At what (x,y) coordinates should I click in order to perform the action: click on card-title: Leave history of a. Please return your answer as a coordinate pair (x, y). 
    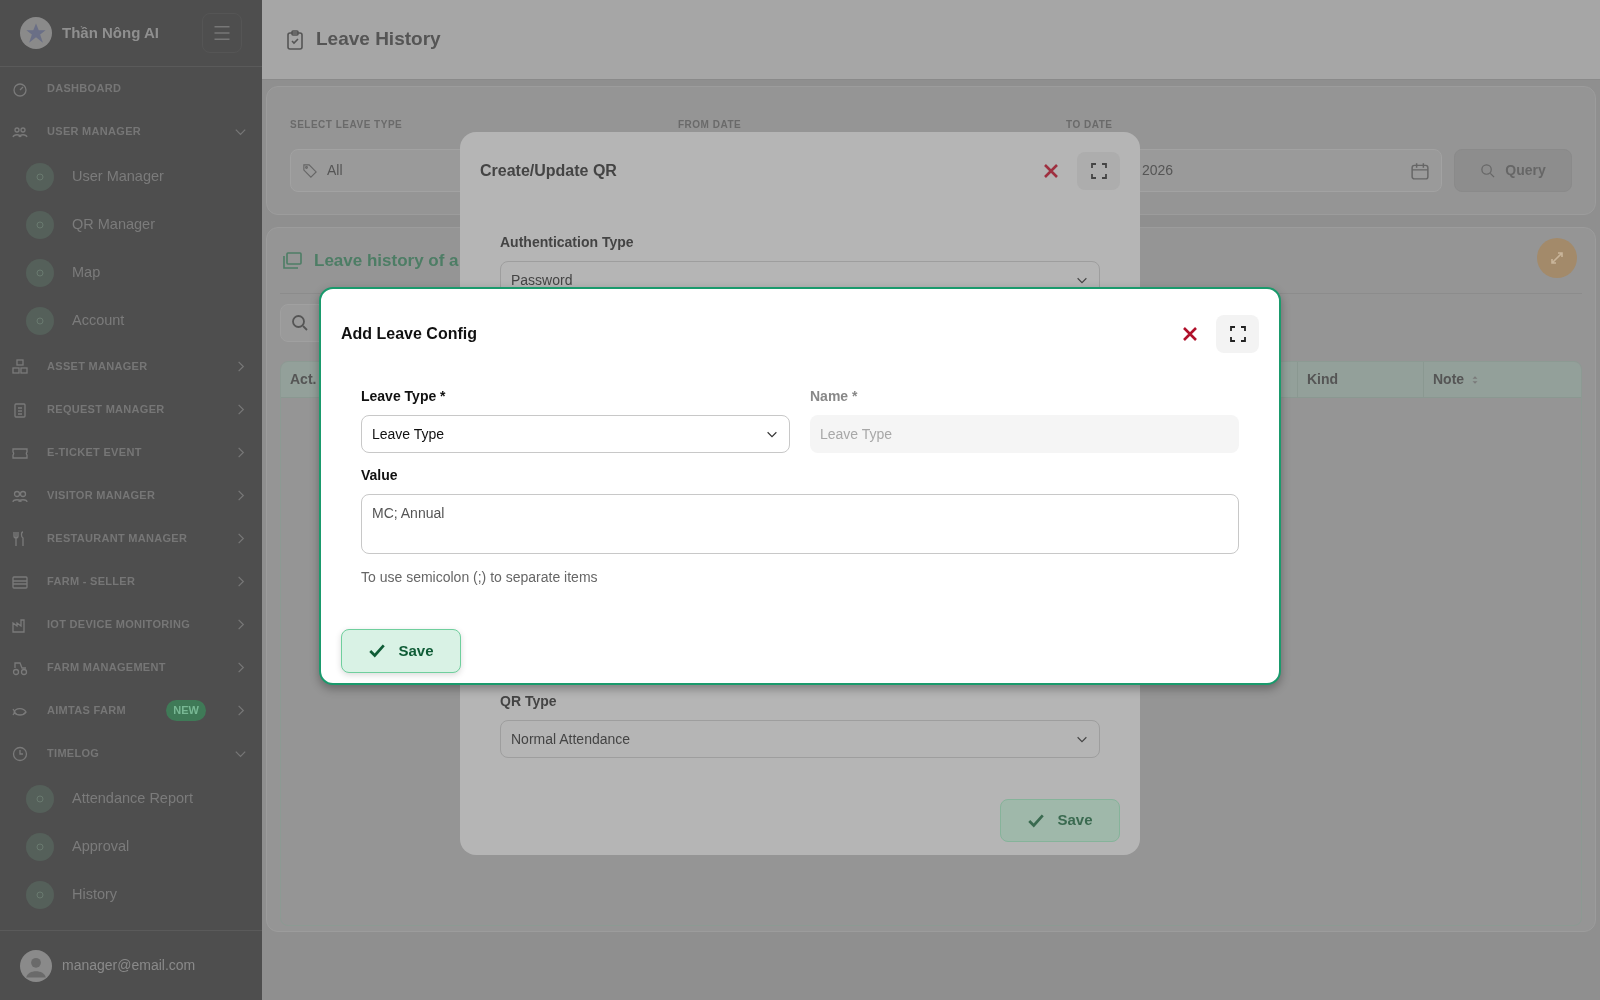
    Looking at the image, I should click on (386, 260).